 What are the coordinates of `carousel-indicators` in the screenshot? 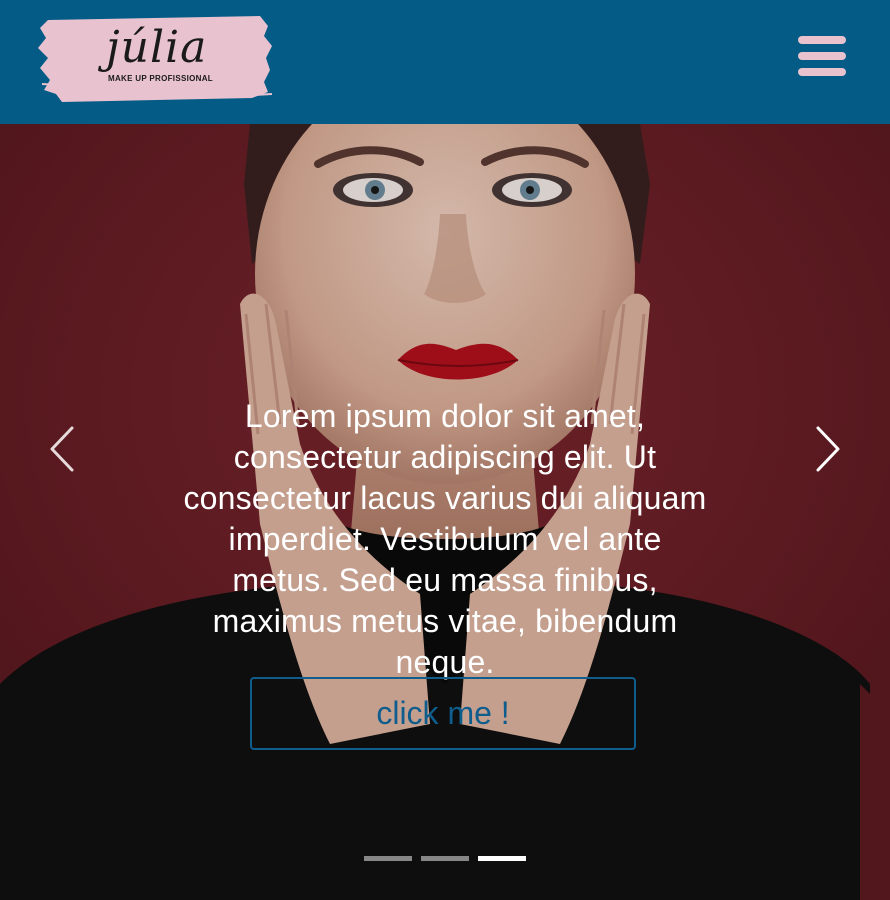 It's located at (447, 859).